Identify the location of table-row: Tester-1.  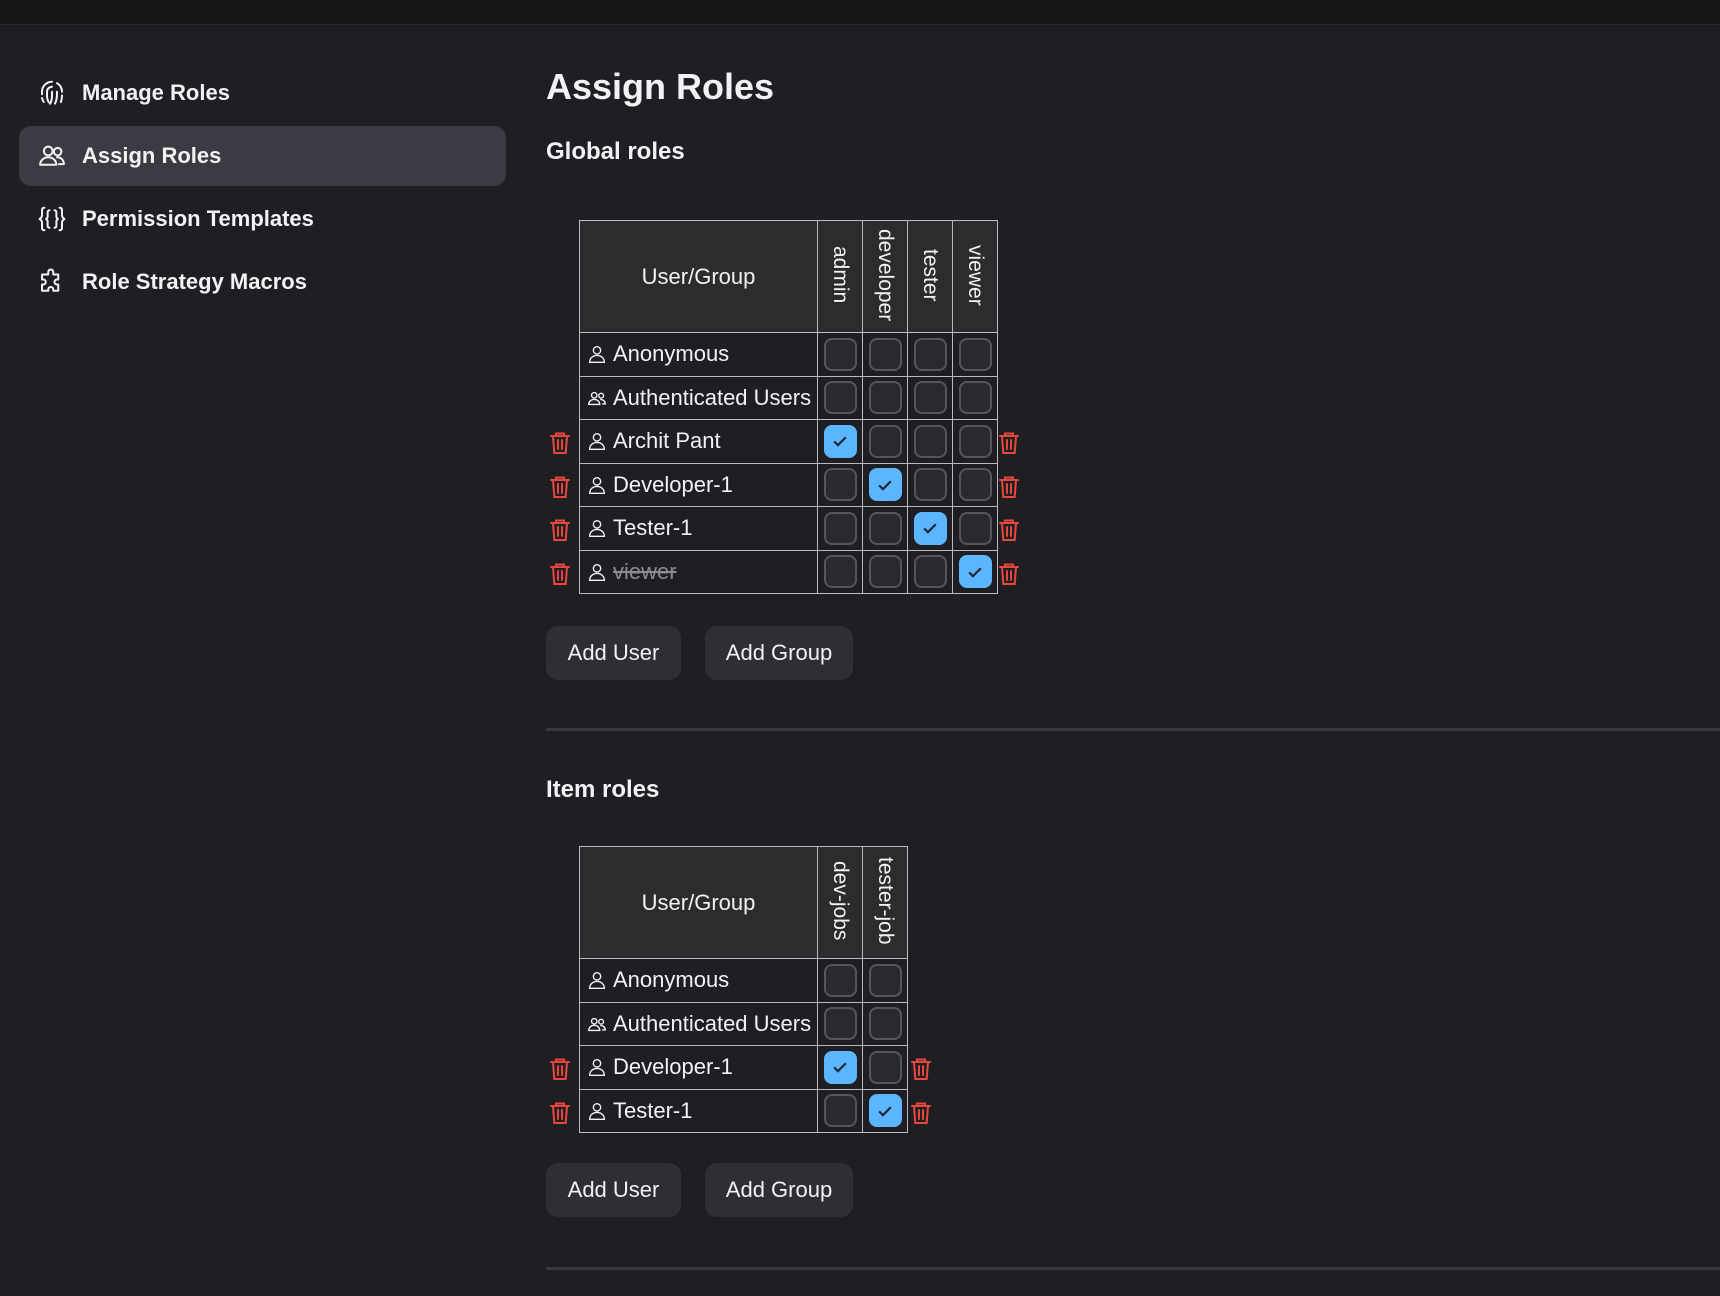
(788, 528).